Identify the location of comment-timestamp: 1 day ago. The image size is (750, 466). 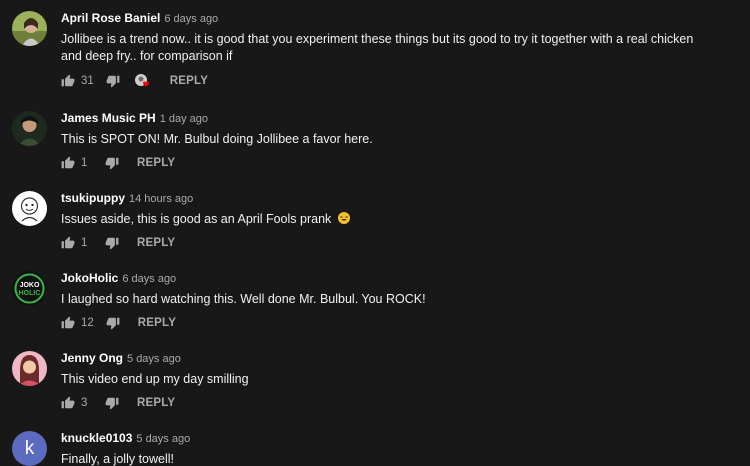
(184, 119).